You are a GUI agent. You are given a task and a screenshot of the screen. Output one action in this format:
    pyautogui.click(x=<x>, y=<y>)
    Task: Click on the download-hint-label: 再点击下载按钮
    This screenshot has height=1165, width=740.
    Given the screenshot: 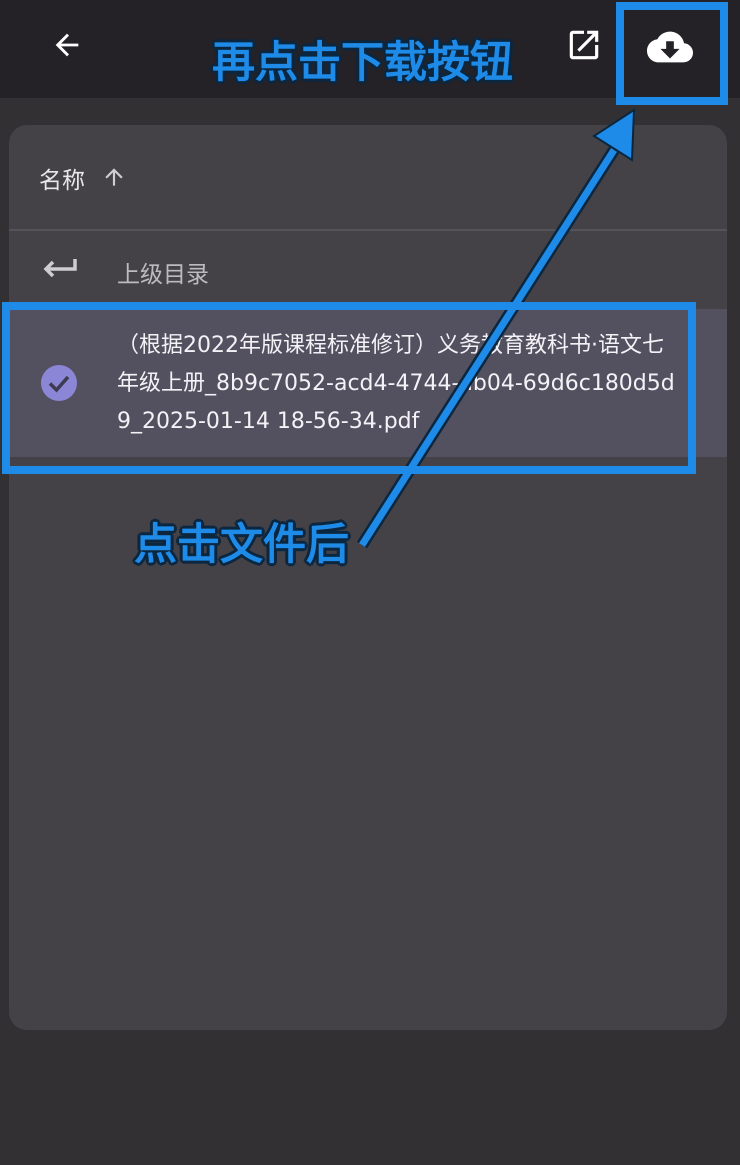 What is the action you would take?
    pyautogui.click(x=362, y=63)
    